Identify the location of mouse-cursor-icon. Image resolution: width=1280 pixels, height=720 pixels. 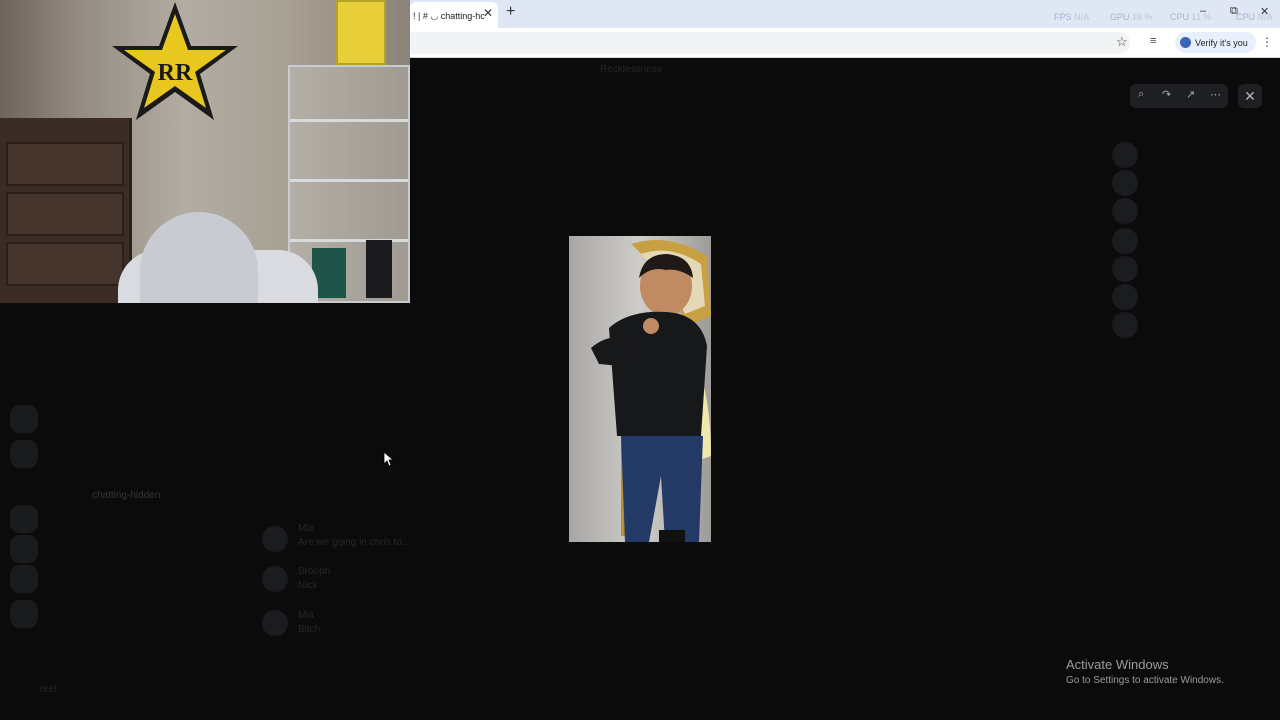
(388, 459).